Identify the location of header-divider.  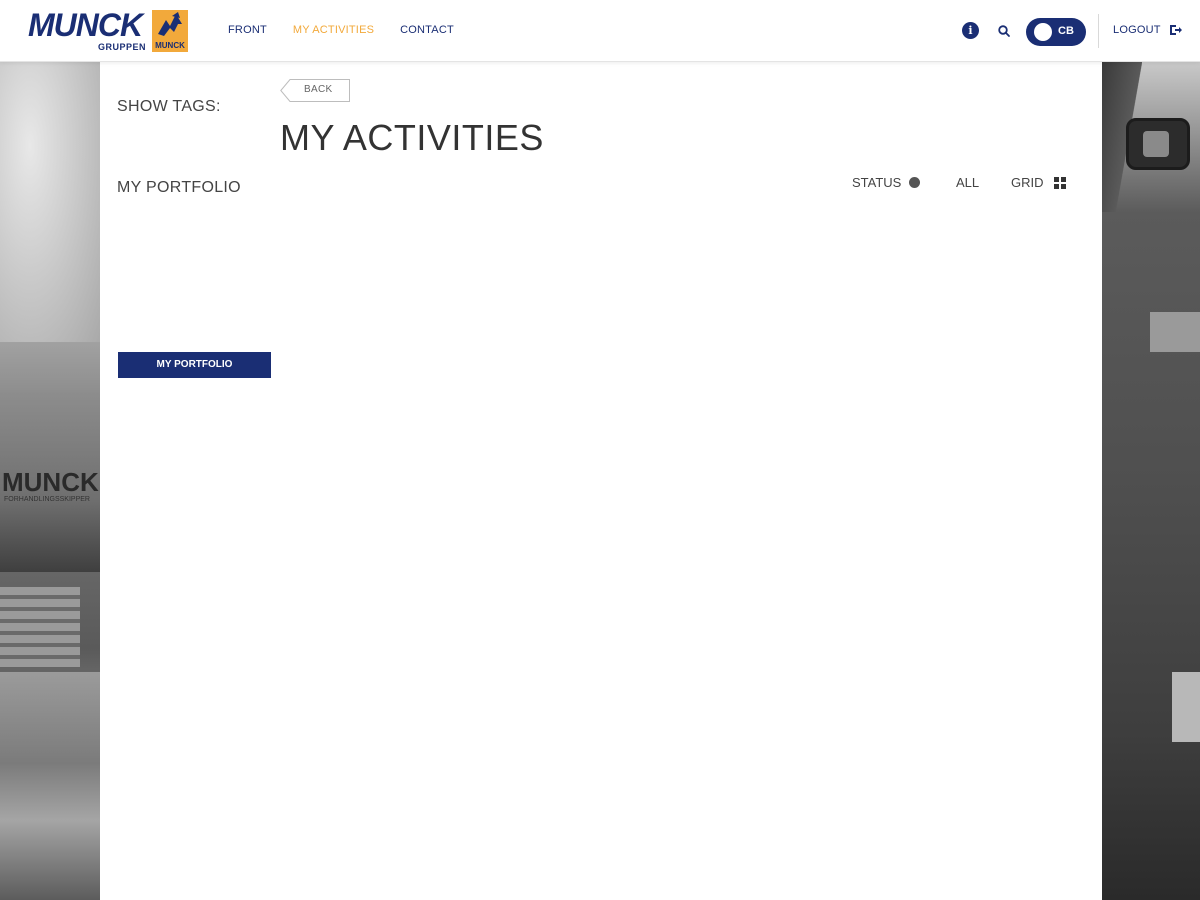
(1098, 31).